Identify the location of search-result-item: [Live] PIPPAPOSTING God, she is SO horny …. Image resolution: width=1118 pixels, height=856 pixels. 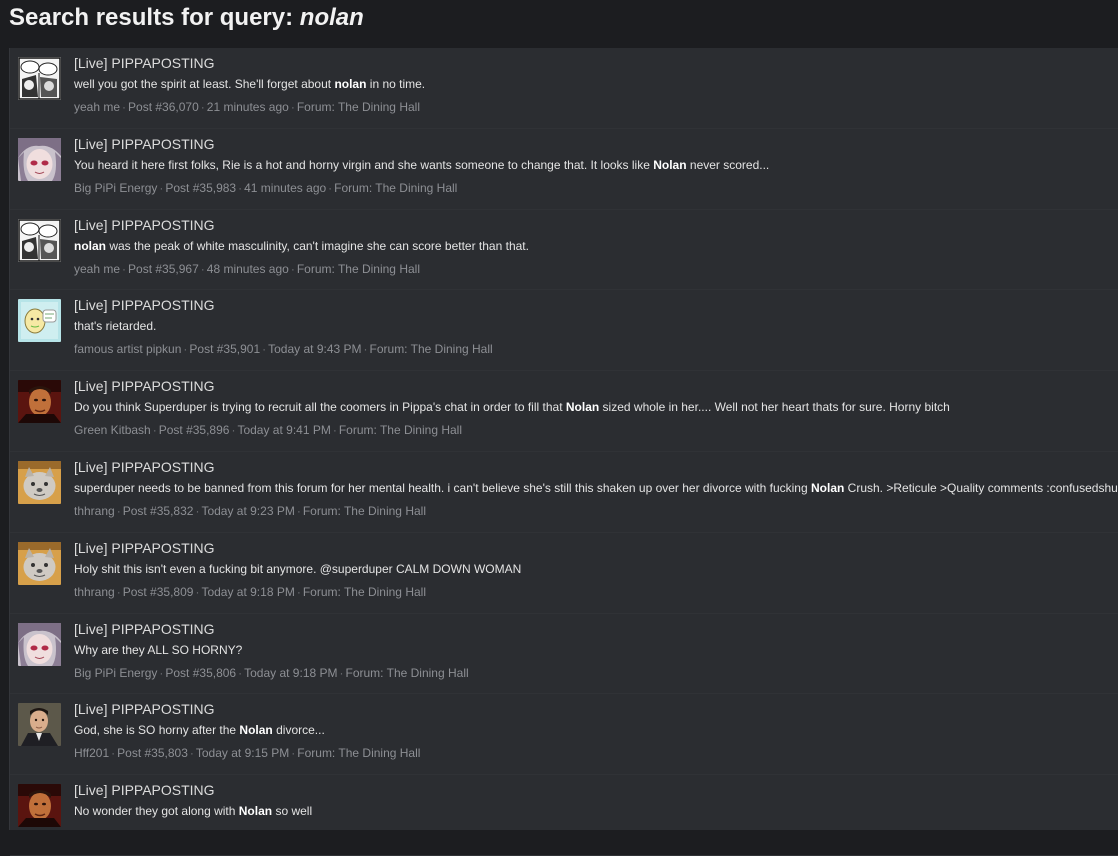
(564, 734).